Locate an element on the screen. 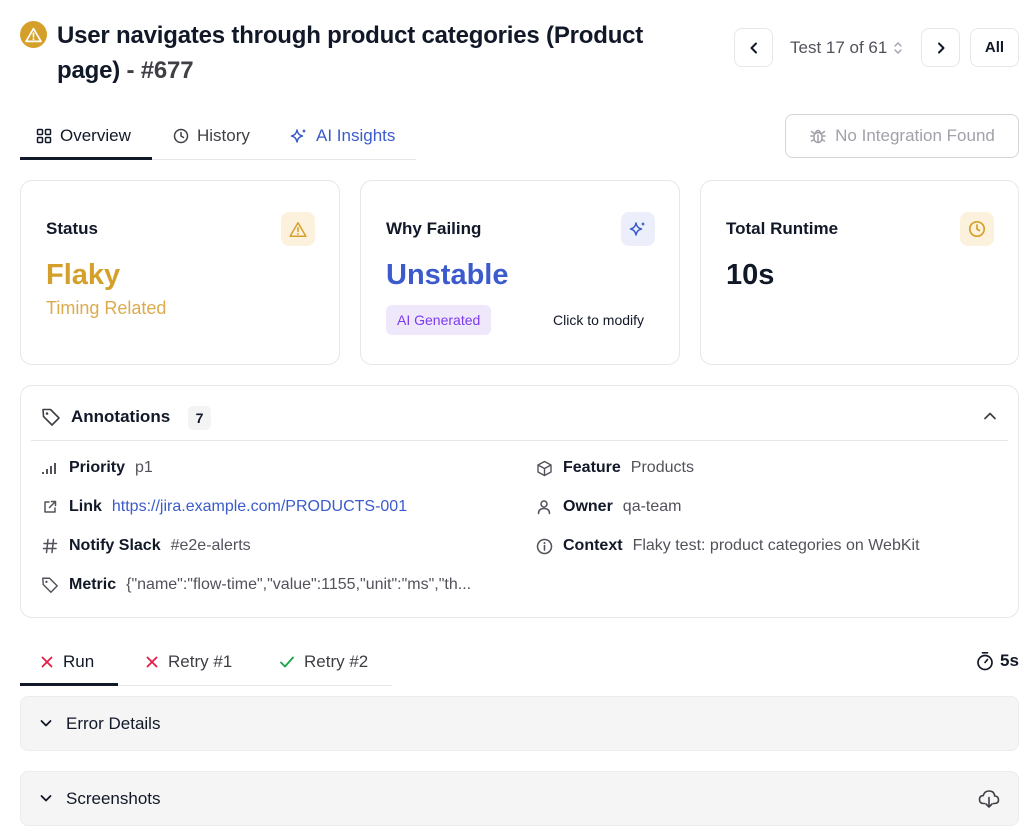  tab-ai-insights-label: AI Insights is located at coordinates (356, 135).